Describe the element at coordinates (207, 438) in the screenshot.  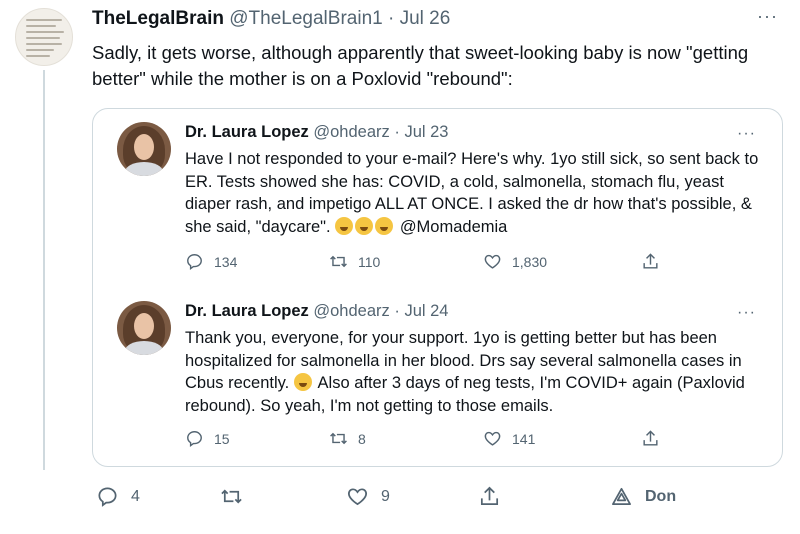
I see `reply-button: 15` at that location.